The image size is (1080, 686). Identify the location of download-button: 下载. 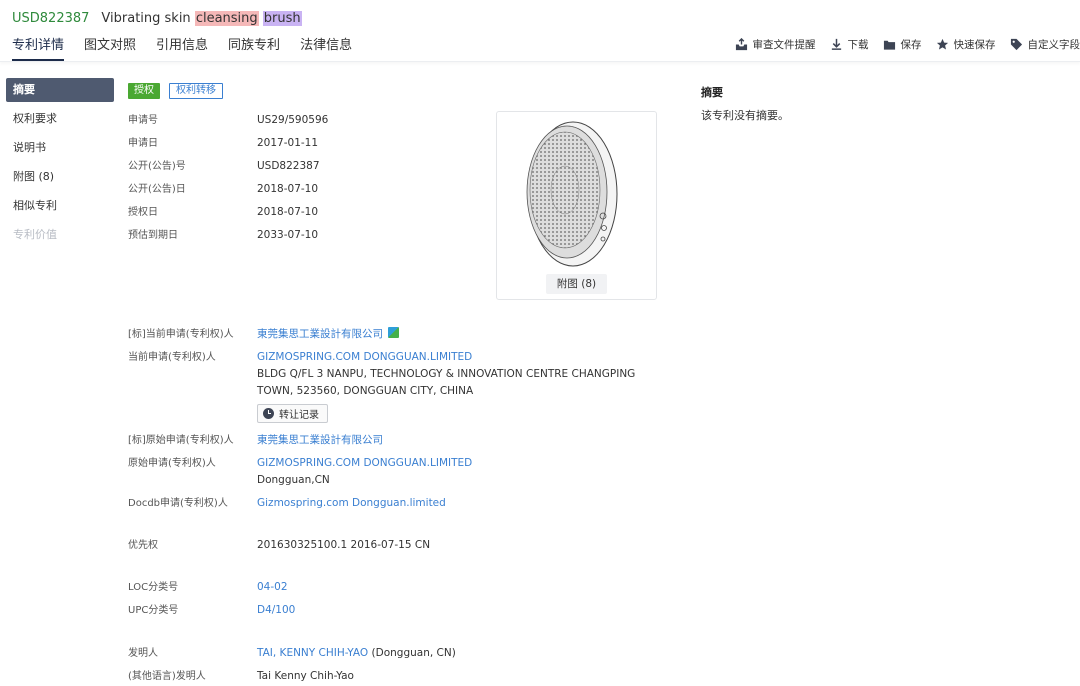
(849, 44).